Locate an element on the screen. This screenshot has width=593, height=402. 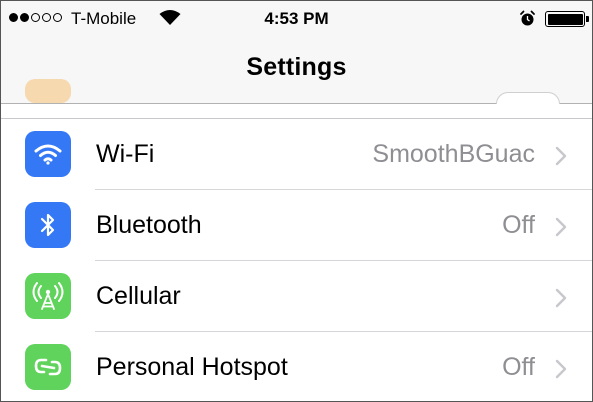
settings-row-label: Bluetooth is located at coordinates (149, 225).